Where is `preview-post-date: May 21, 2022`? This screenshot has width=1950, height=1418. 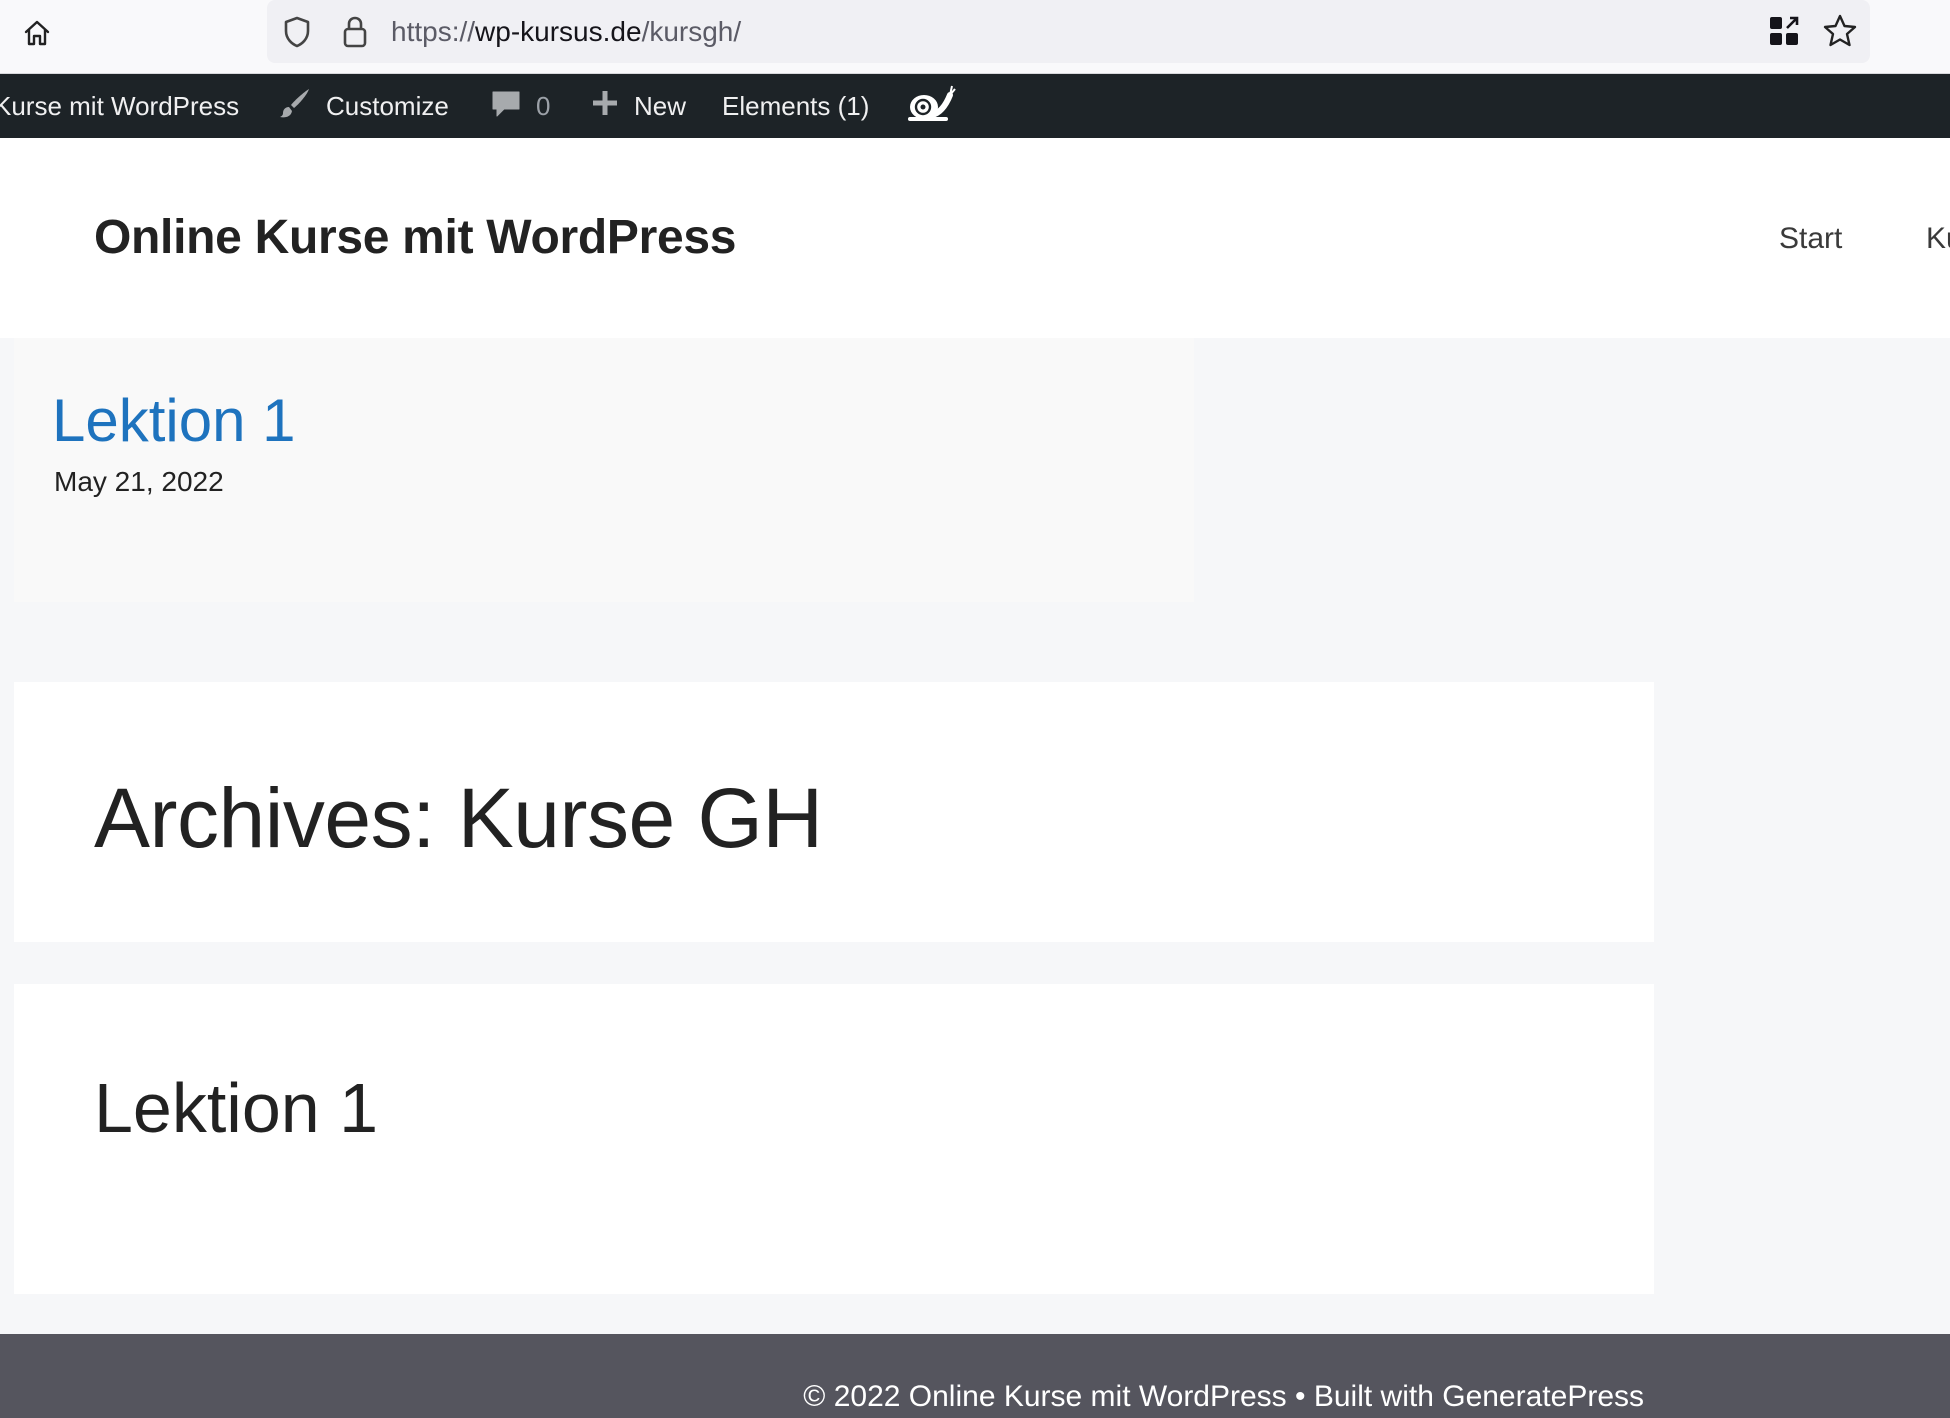 preview-post-date: May 21, 2022 is located at coordinates (139, 481).